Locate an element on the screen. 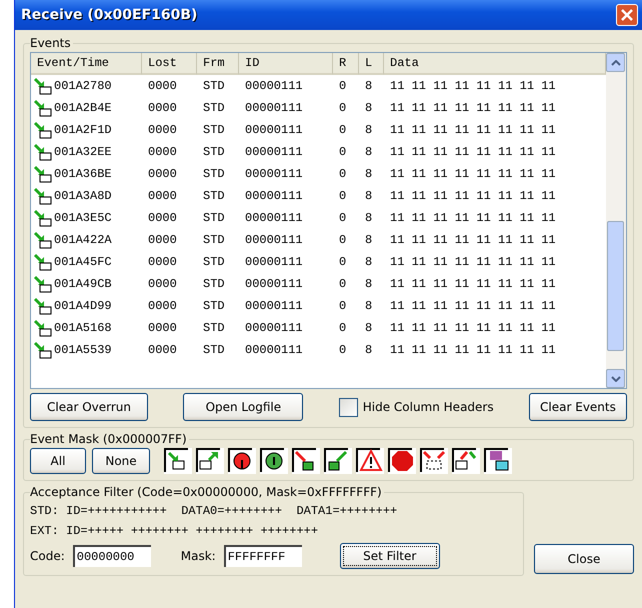 The width and height of the screenshot is (642, 608). arrow-in-icon is located at coordinates (178, 461).